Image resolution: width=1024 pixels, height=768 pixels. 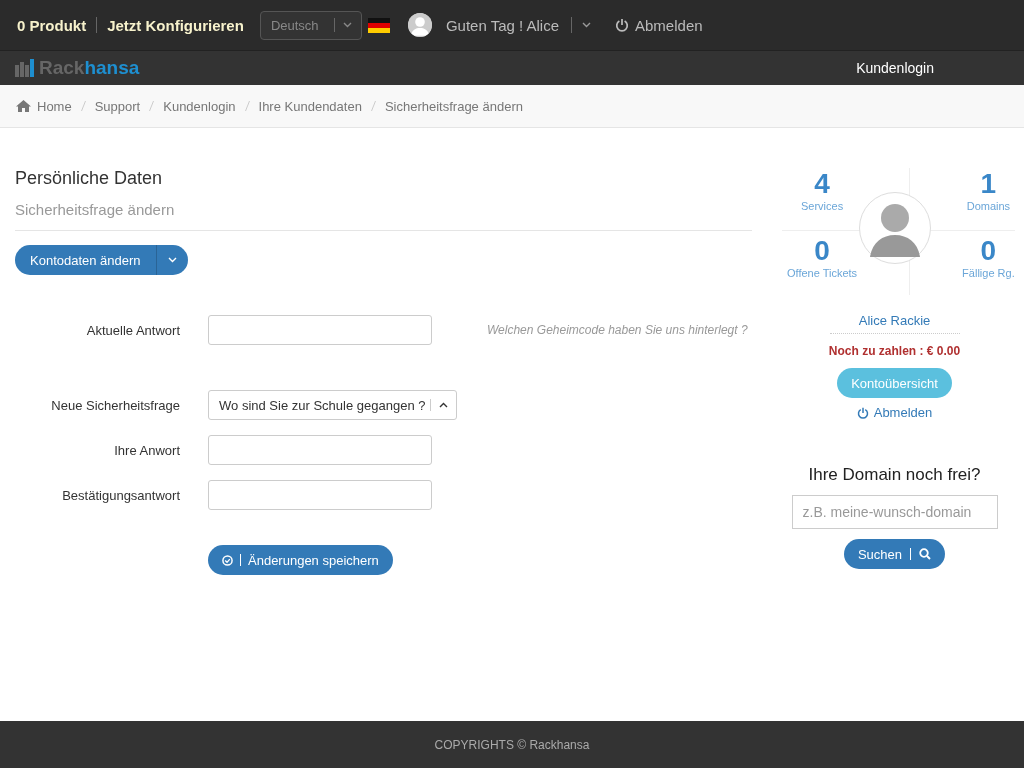 What do you see at coordinates (443, 405) in the screenshot?
I see `caret-up-icon` at bounding box center [443, 405].